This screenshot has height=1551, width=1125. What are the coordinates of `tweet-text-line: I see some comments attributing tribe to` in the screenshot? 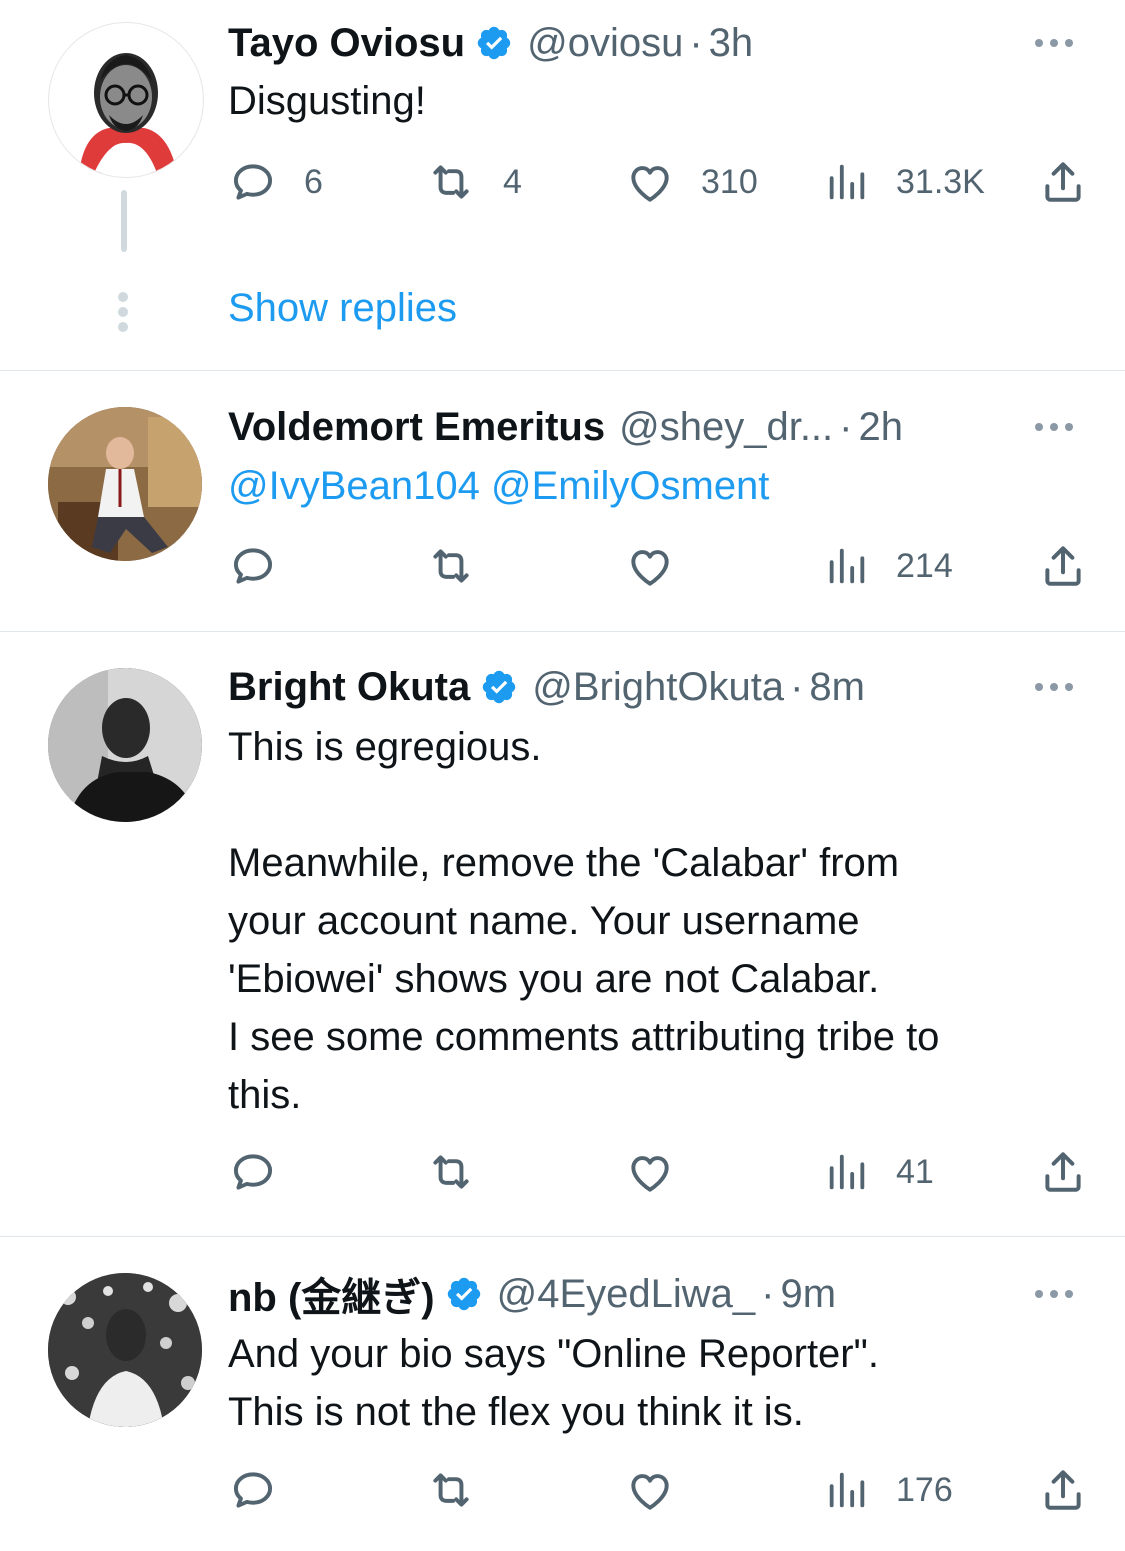 It's located at (584, 1037).